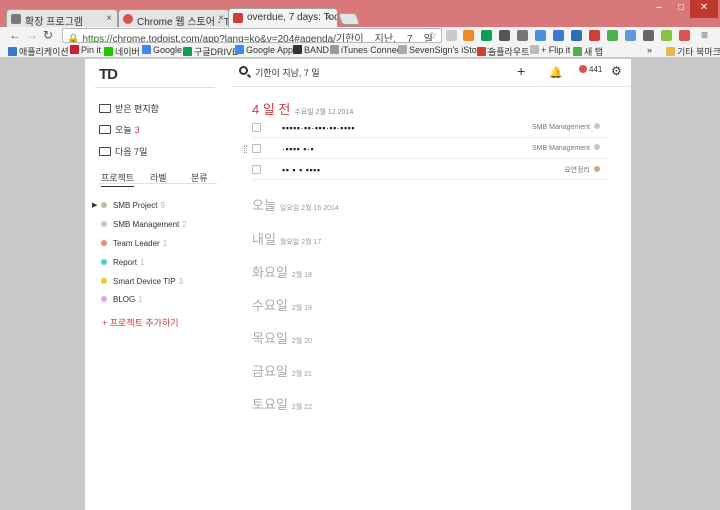 Image resolution: width=720 pixels, height=510 pixels. Describe the element at coordinates (140, 322) in the screenshot. I see `add-project-button: + 프로젝트 추가하기` at that location.